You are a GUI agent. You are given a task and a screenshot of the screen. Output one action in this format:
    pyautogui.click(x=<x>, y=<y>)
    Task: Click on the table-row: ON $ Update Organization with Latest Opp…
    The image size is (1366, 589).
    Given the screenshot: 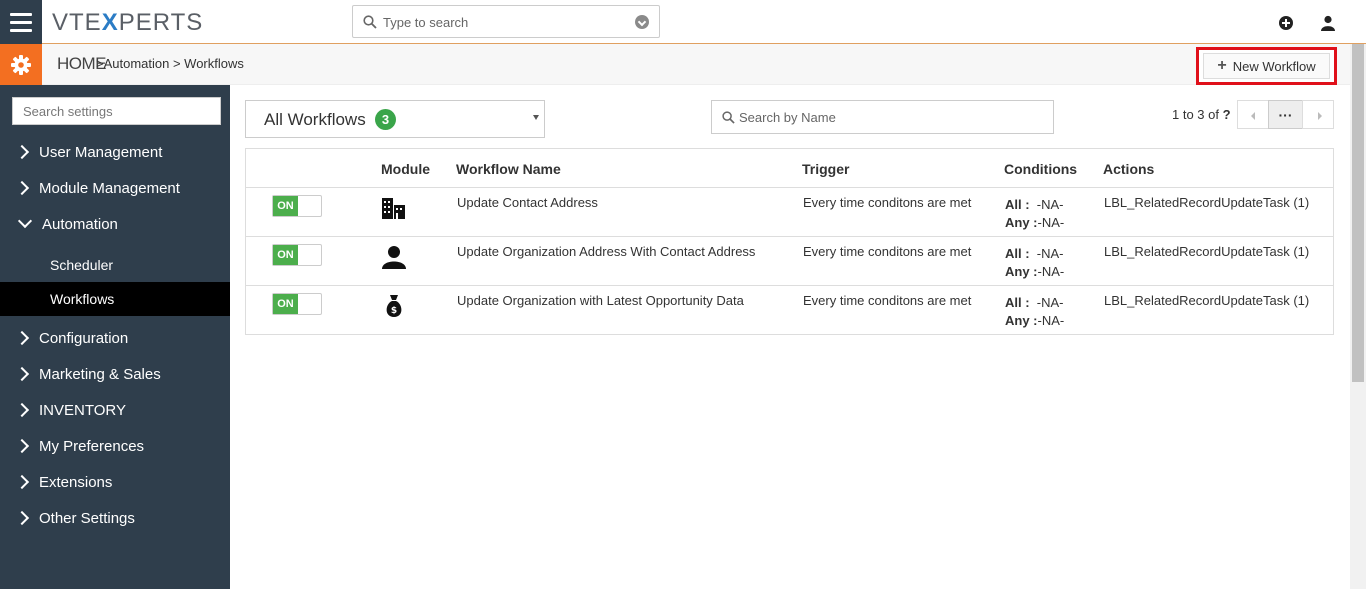 What is the action you would take?
    pyautogui.click(x=789, y=310)
    